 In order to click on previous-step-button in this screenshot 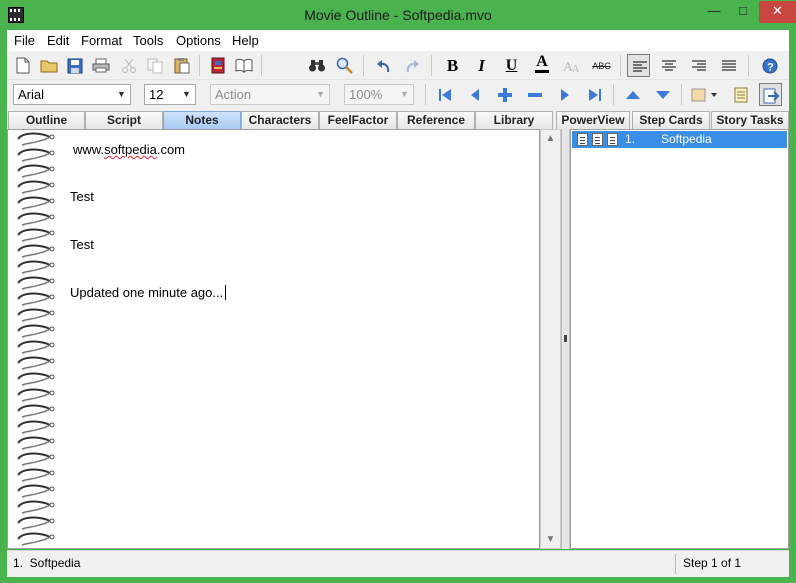, I will do `click(474, 94)`.